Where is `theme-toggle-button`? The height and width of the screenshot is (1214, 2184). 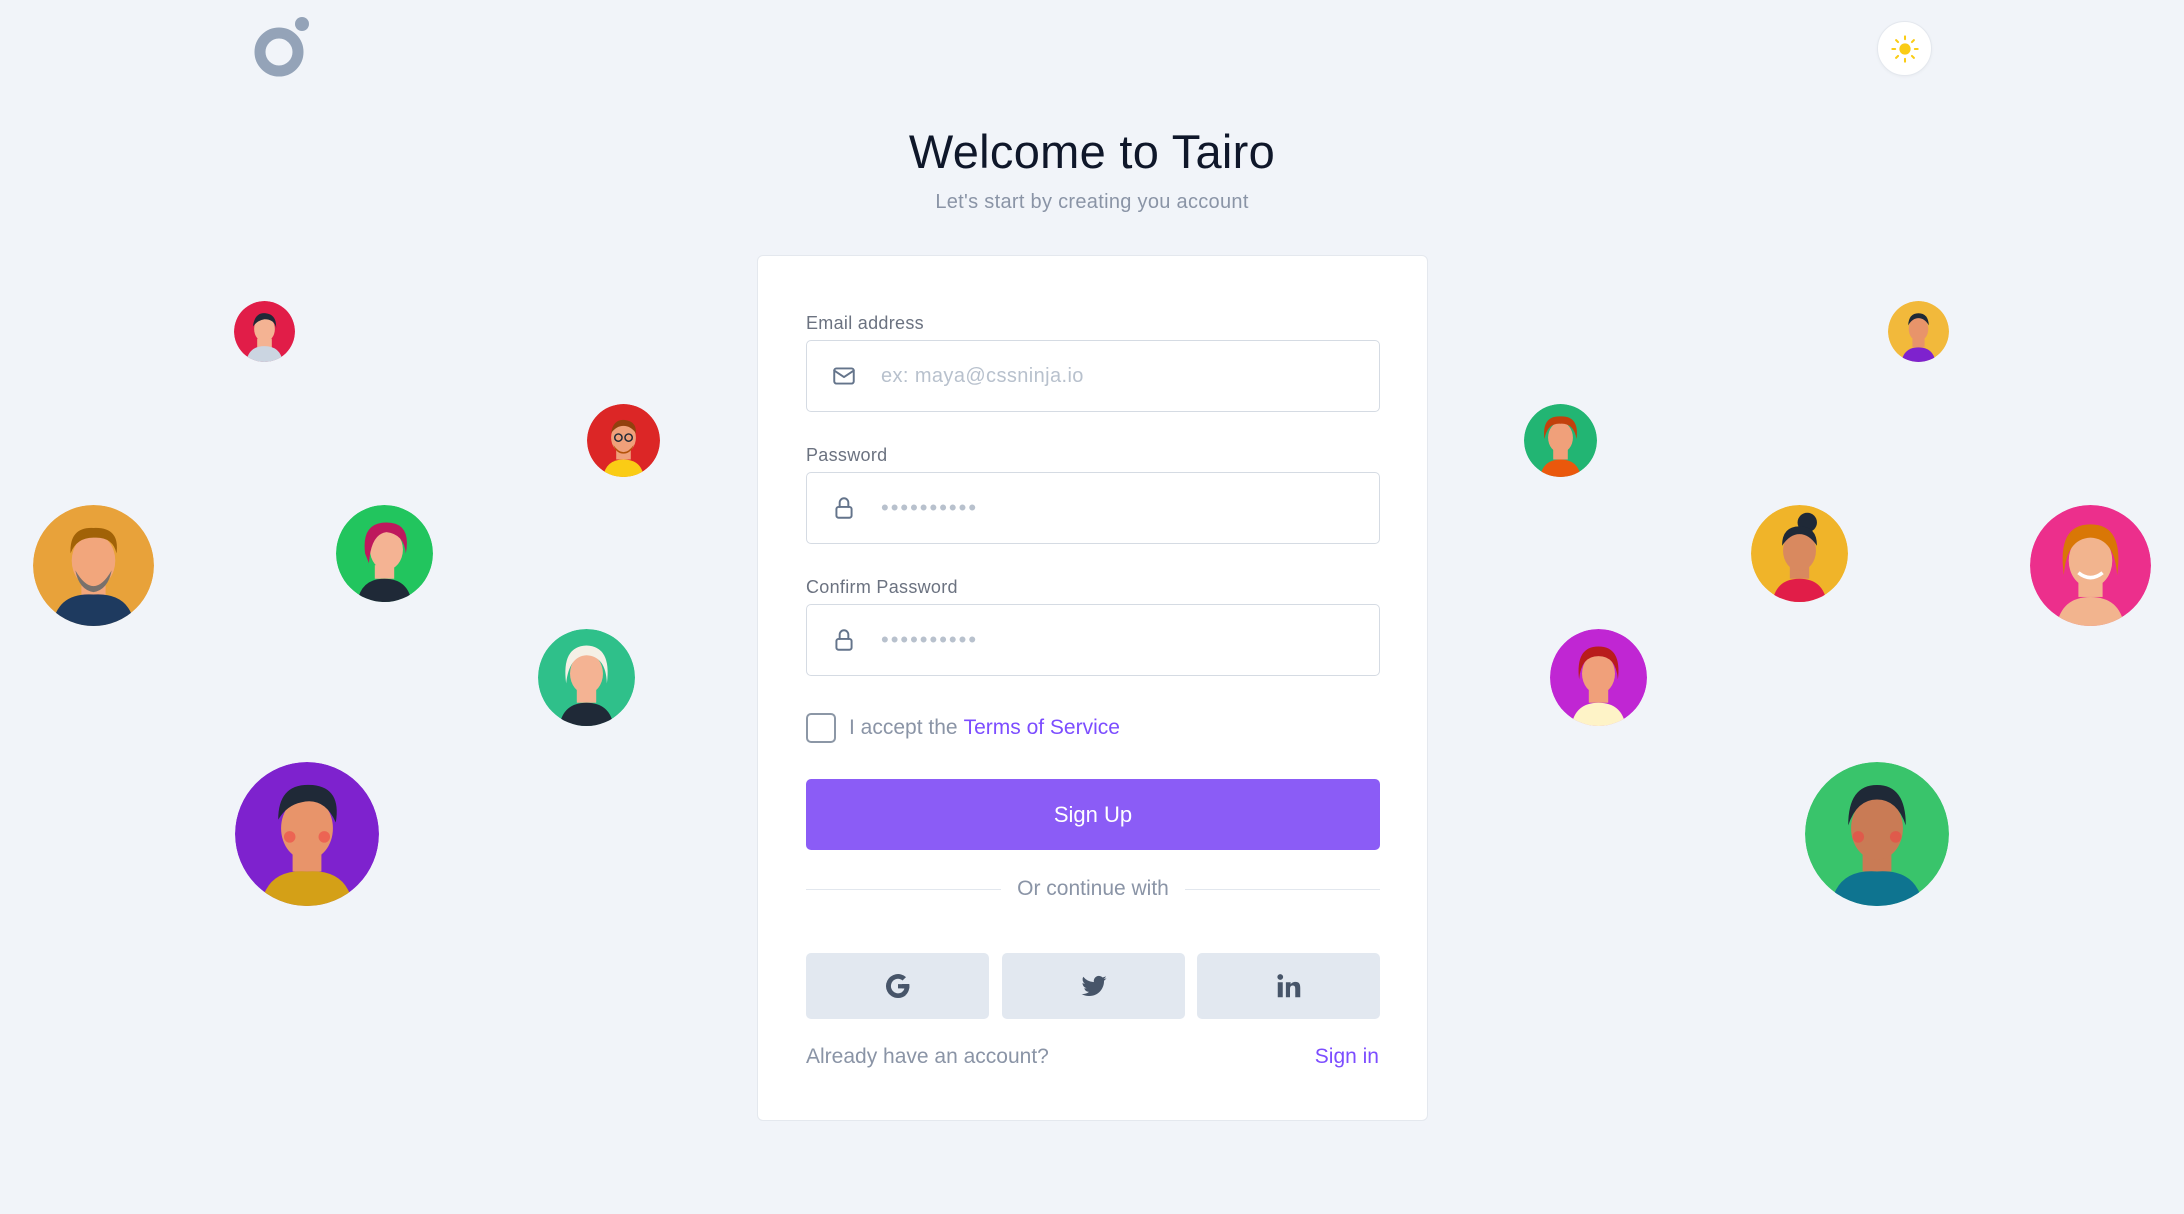 theme-toggle-button is located at coordinates (1904, 48).